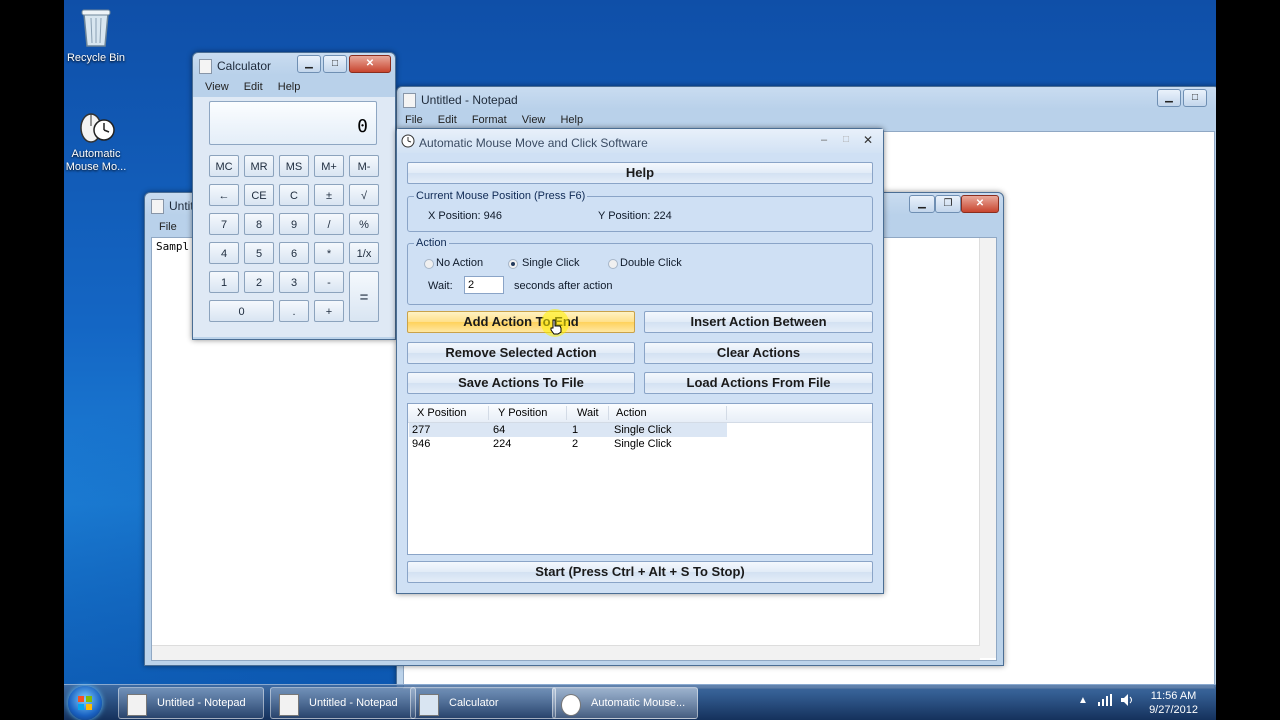 This screenshot has width=1280, height=720. Describe the element at coordinates (631, 413) in the screenshot. I see `column-header-action: Action` at that location.